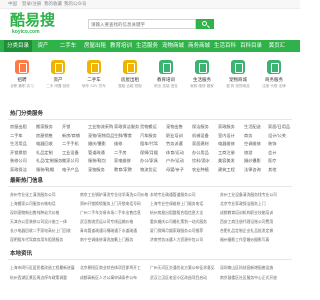 The width and height of the screenshot is (320, 300). Describe the element at coordinates (226, 161) in the screenshot. I see `category-link: 美容美发` at that location.